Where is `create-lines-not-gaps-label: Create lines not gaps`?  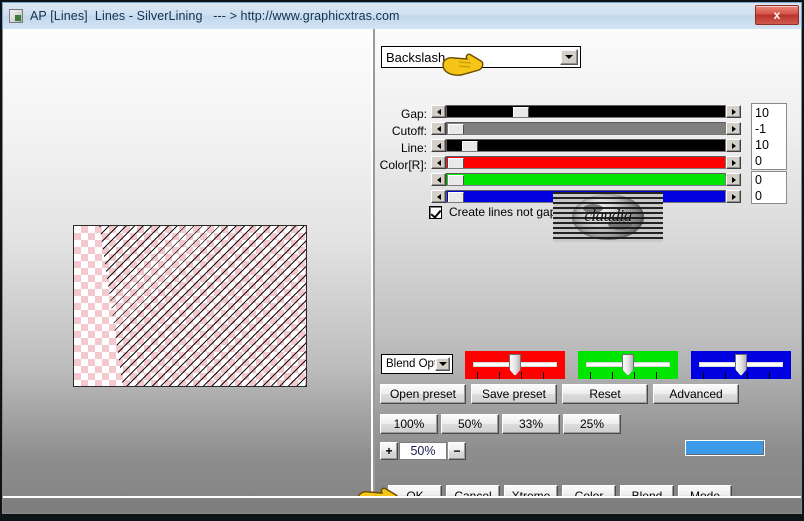
create-lines-not-gaps-label: Create lines not gaps is located at coordinates (506, 212).